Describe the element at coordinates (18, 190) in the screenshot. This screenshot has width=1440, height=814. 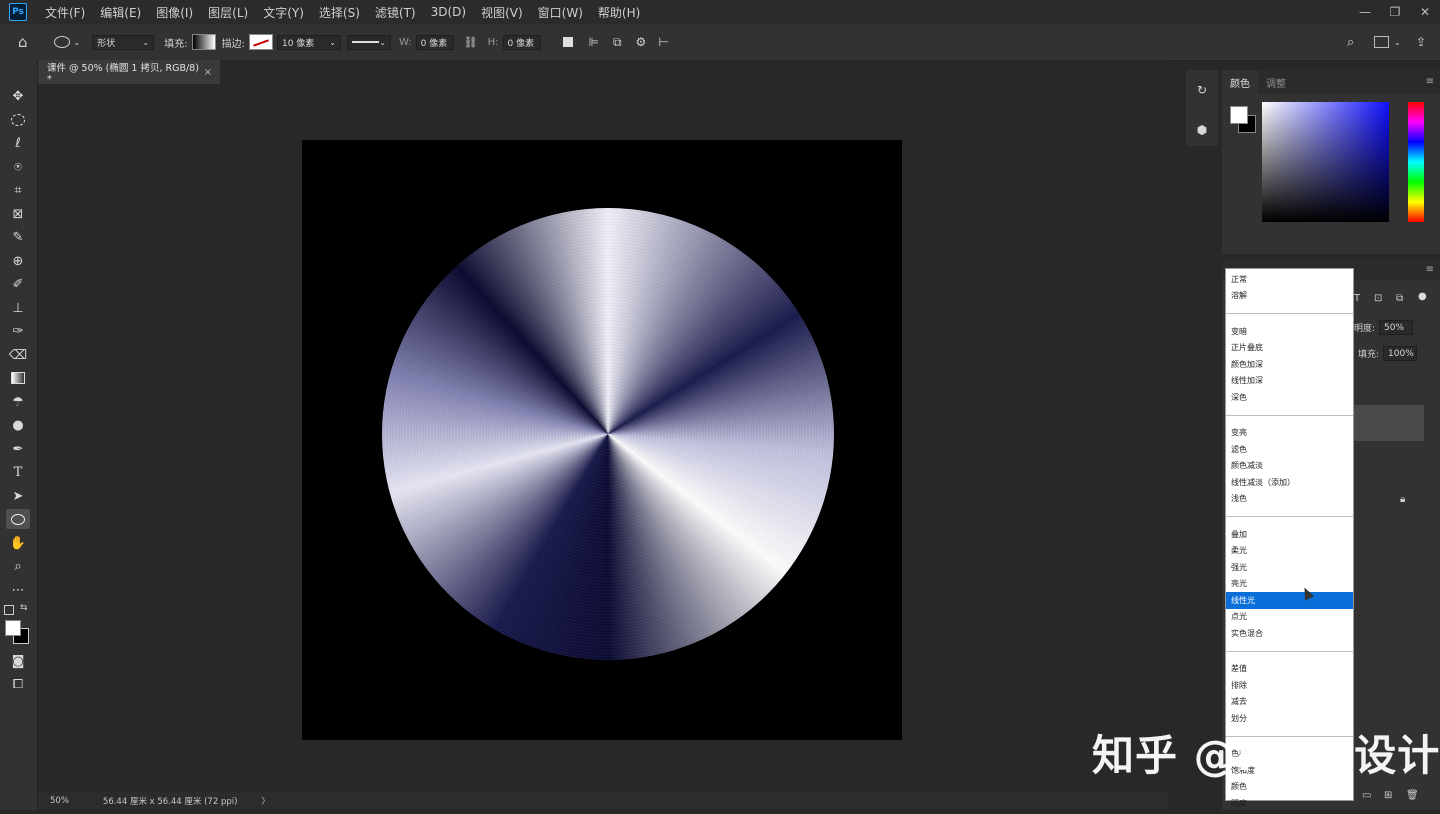
I see `crop-tool-icon: ⌗` at that location.